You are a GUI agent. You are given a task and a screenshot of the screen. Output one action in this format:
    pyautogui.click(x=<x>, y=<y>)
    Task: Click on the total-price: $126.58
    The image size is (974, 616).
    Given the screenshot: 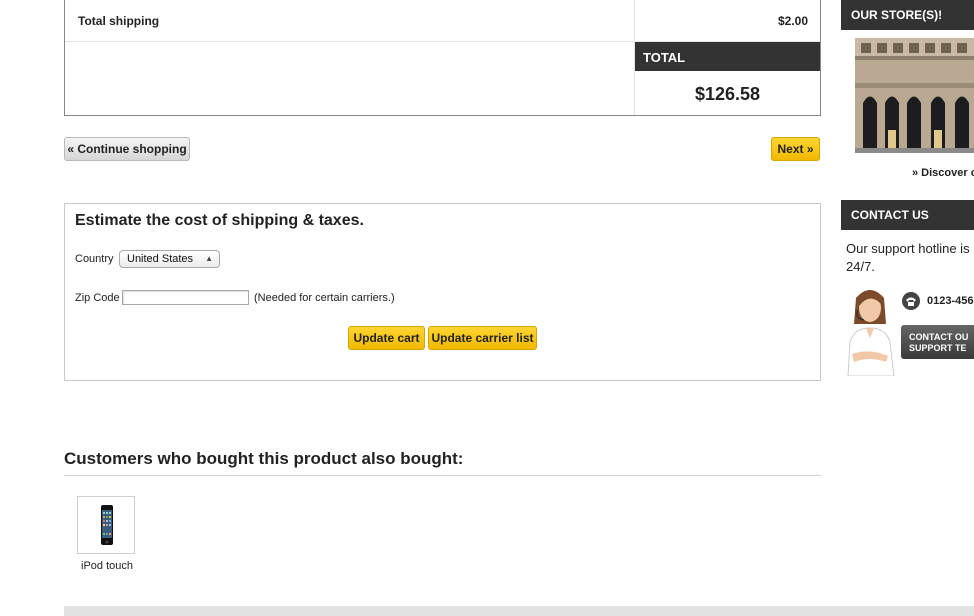 What is the action you would take?
    pyautogui.click(x=727, y=94)
    